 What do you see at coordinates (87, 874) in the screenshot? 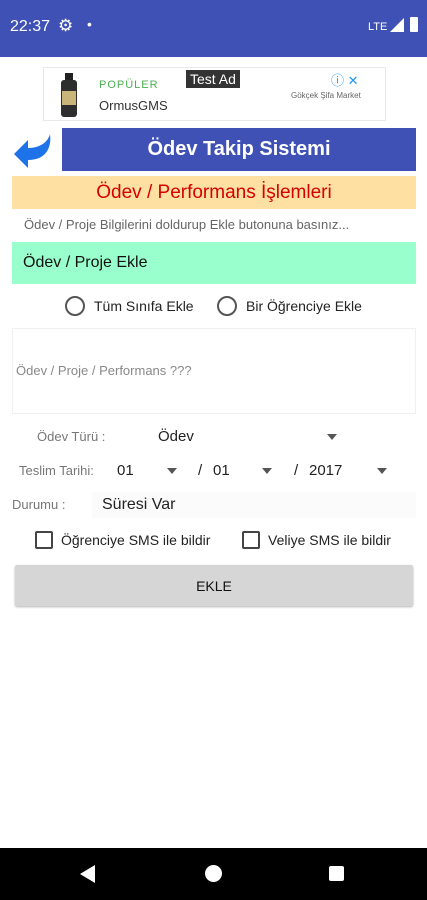
I see `nav-back-icon` at bounding box center [87, 874].